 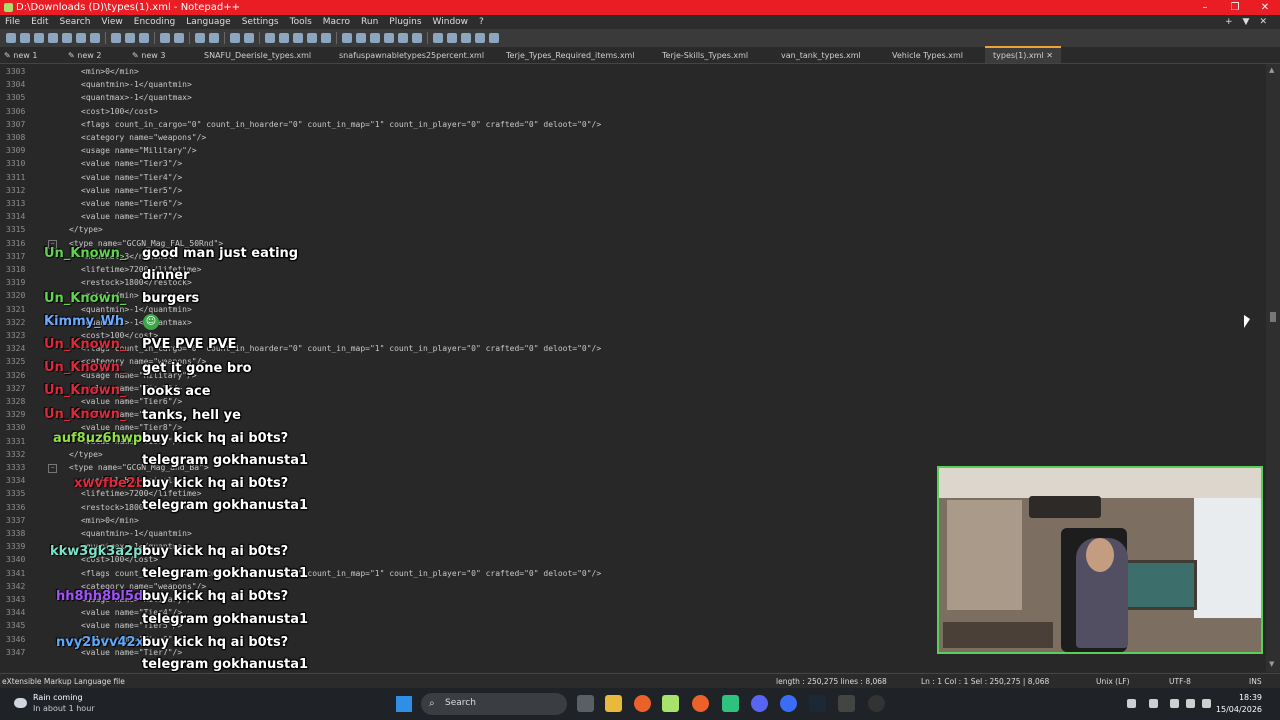 What do you see at coordinates (81, 38) in the screenshot?
I see `close-all-icon` at bounding box center [81, 38].